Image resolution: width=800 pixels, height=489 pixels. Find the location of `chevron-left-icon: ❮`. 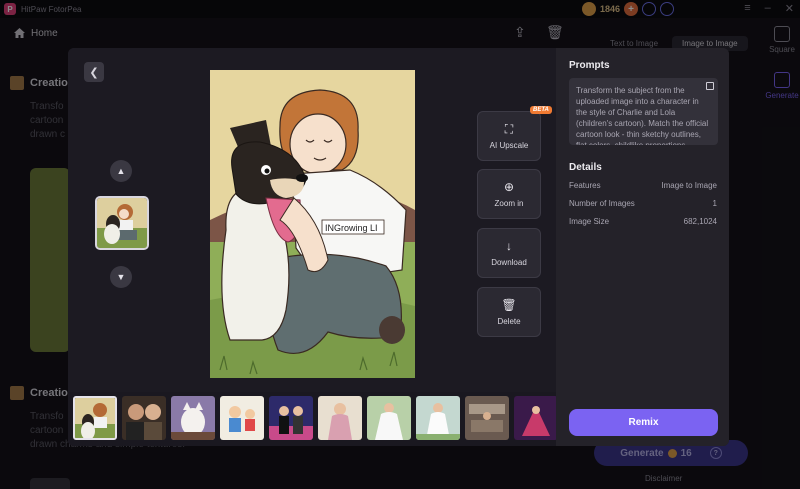

chevron-left-icon: ❮ is located at coordinates (94, 72).